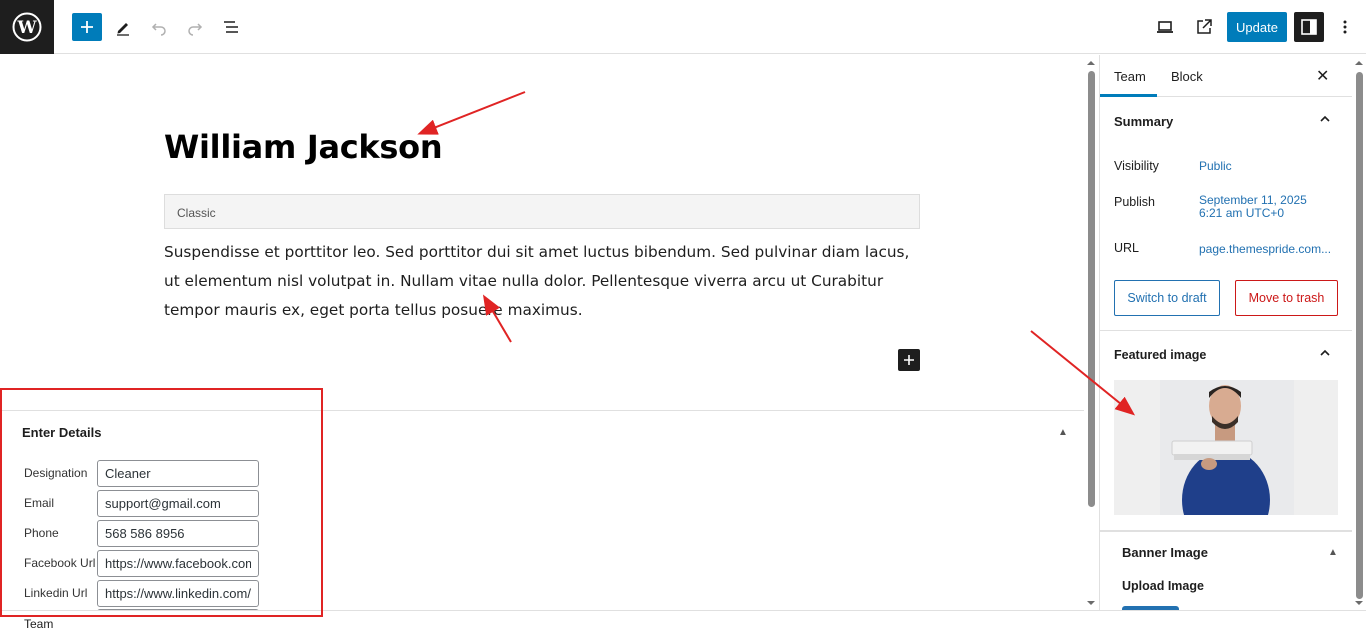  I want to click on banner-image-title: Banner Image, so click(1165, 552).